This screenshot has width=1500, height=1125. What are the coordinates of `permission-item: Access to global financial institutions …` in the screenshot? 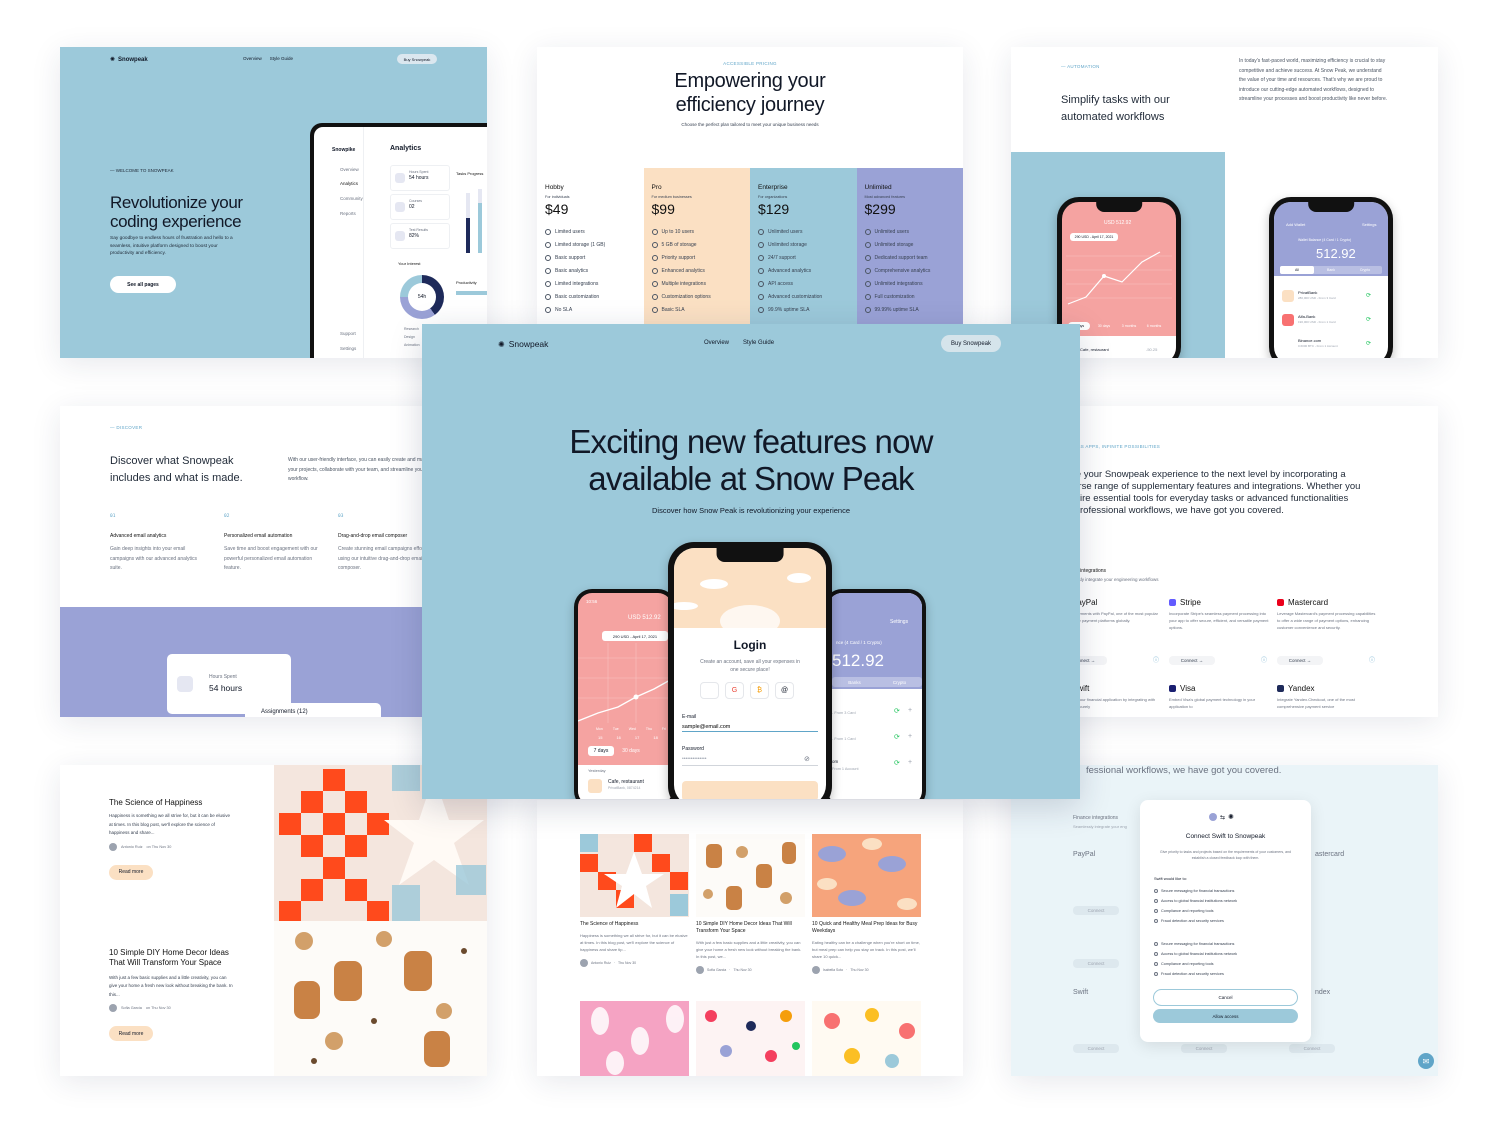 It's located at (1195, 901).